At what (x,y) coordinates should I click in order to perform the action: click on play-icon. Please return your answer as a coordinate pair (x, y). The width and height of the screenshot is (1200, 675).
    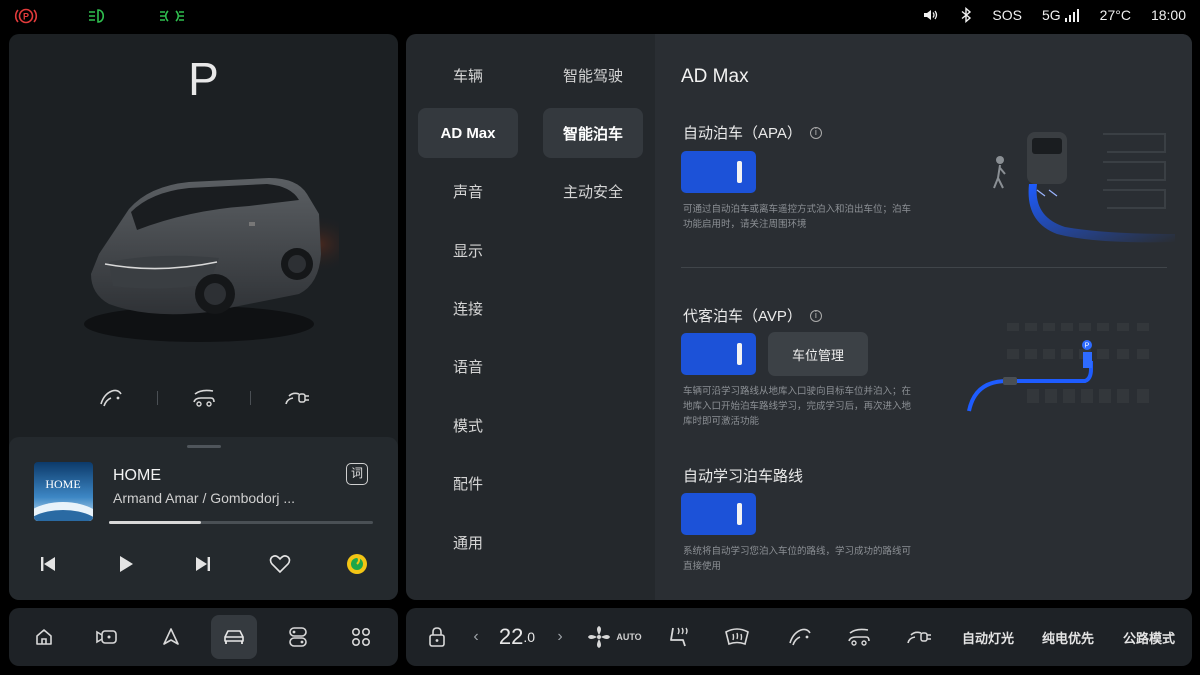
    Looking at the image, I should click on (126, 564).